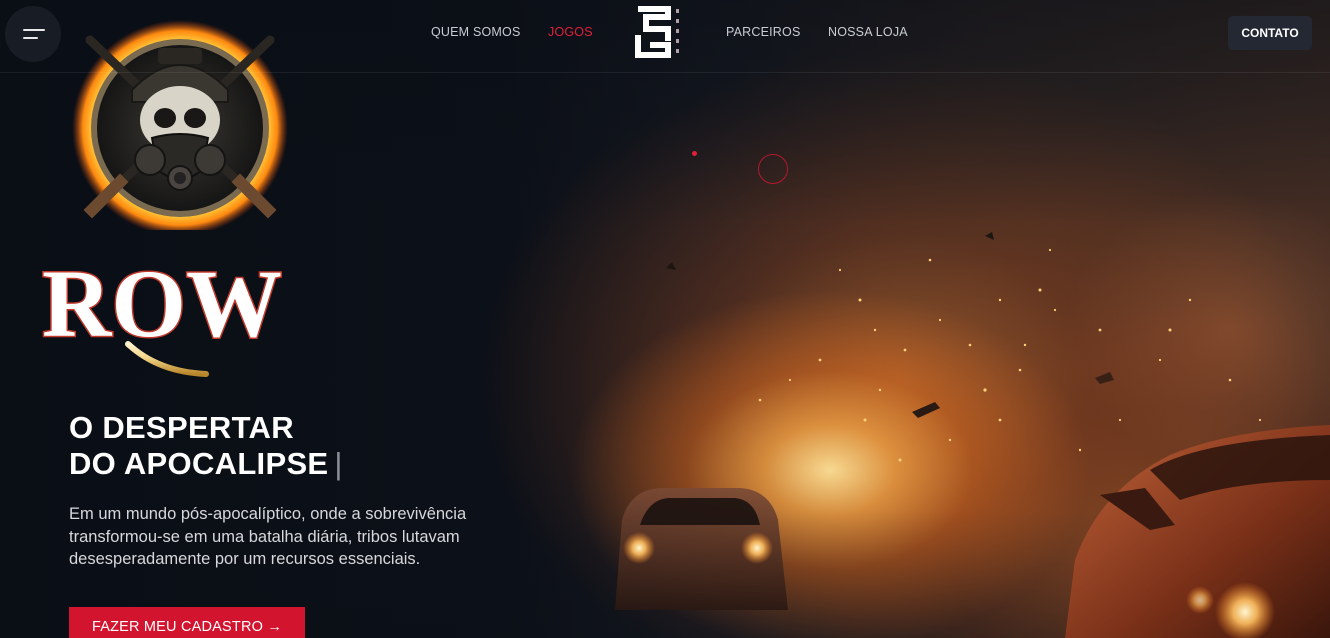 The height and width of the screenshot is (638, 1330). I want to click on hero-title: O DESPERTAR DO APOCALIPSE |, so click(206, 446).